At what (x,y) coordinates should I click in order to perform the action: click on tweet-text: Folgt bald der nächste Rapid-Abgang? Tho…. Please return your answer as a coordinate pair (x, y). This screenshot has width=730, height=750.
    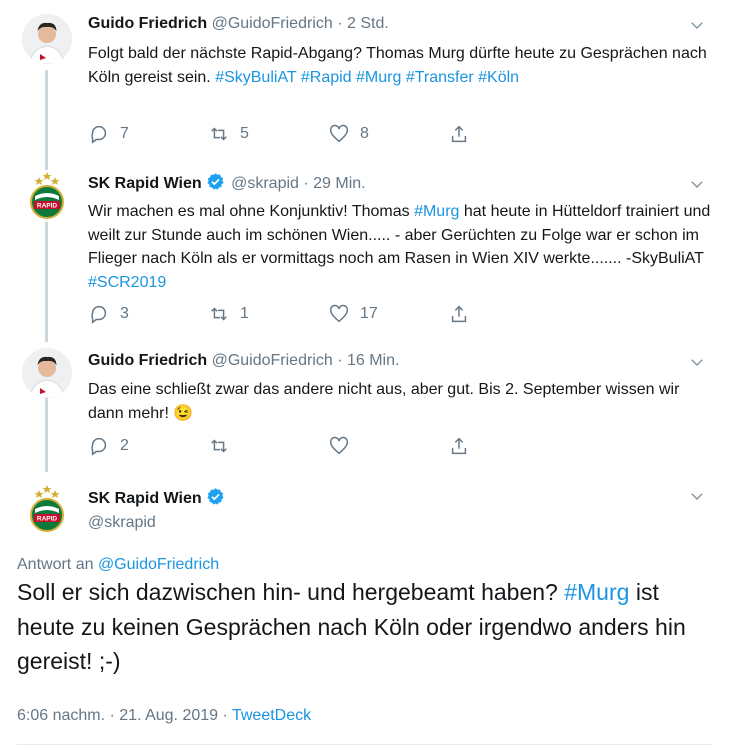
    Looking at the image, I should click on (400, 65).